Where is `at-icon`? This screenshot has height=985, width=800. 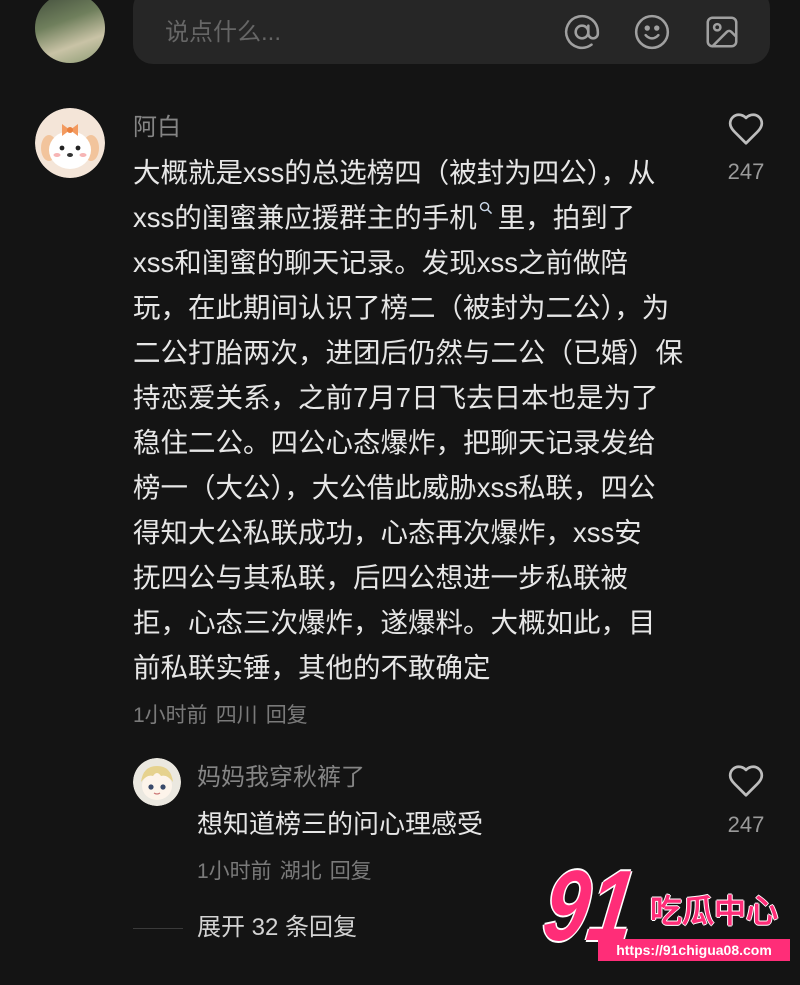
at-icon is located at coordinates (582, 32).